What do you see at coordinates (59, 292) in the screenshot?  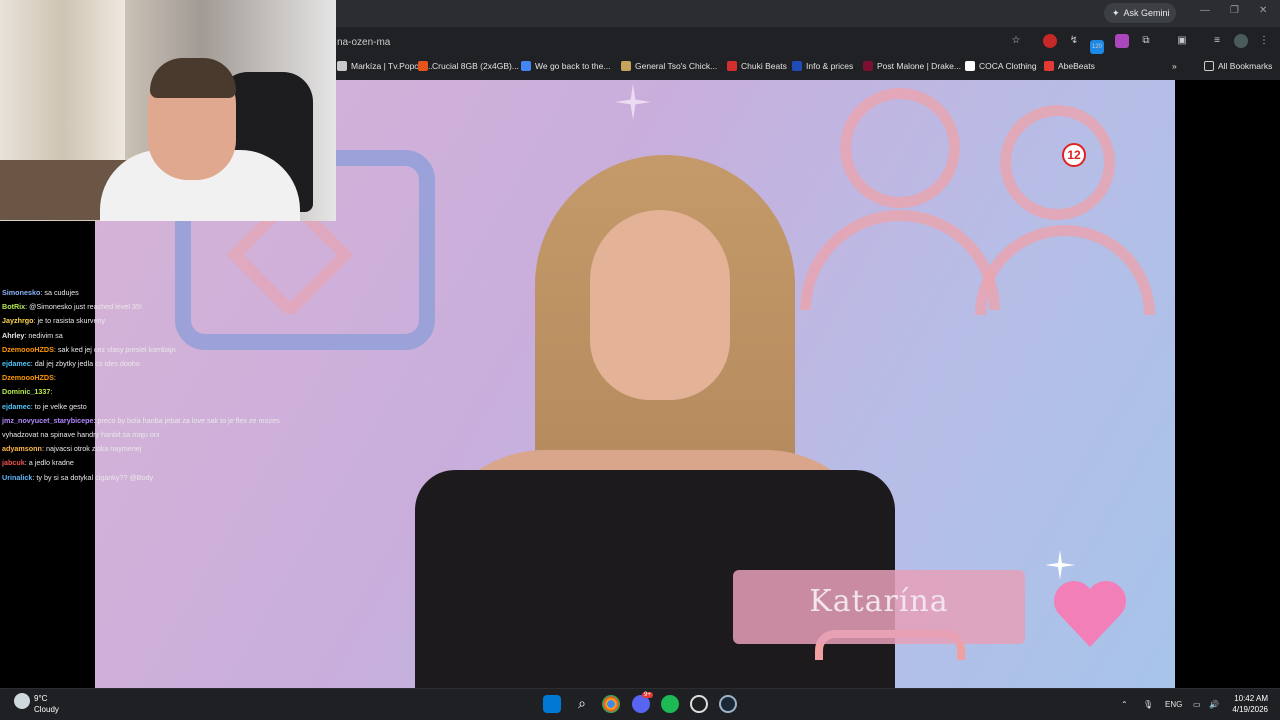 I see `chat-text: : sa cudujes` at bounding box center [59, 292].